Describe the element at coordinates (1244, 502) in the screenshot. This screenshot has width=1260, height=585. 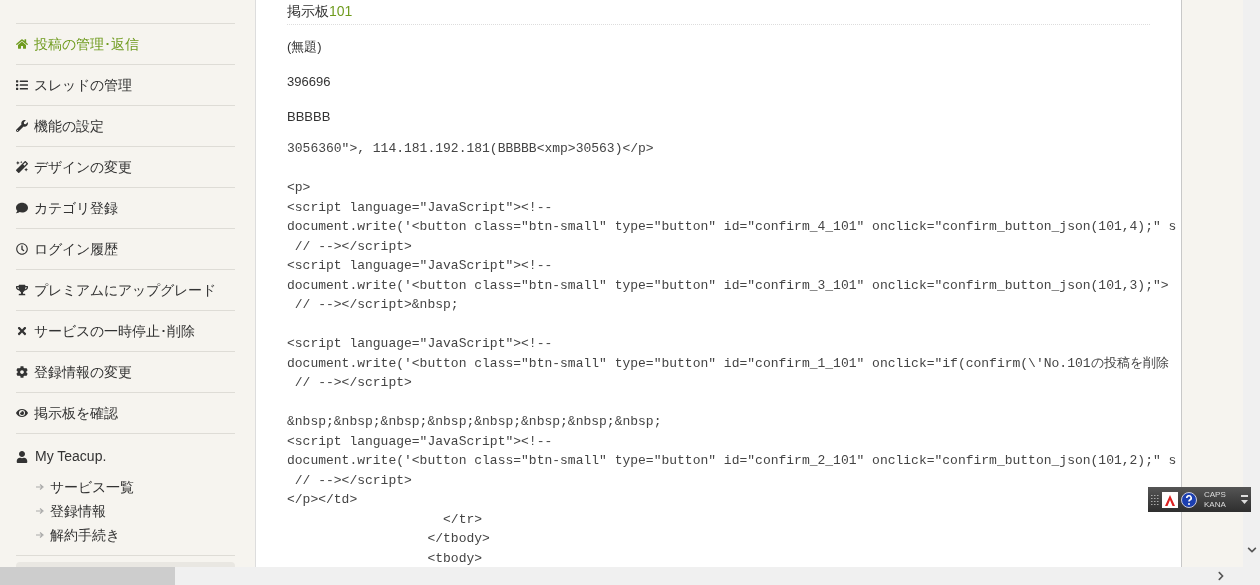
I see `caret-icon` at that location.